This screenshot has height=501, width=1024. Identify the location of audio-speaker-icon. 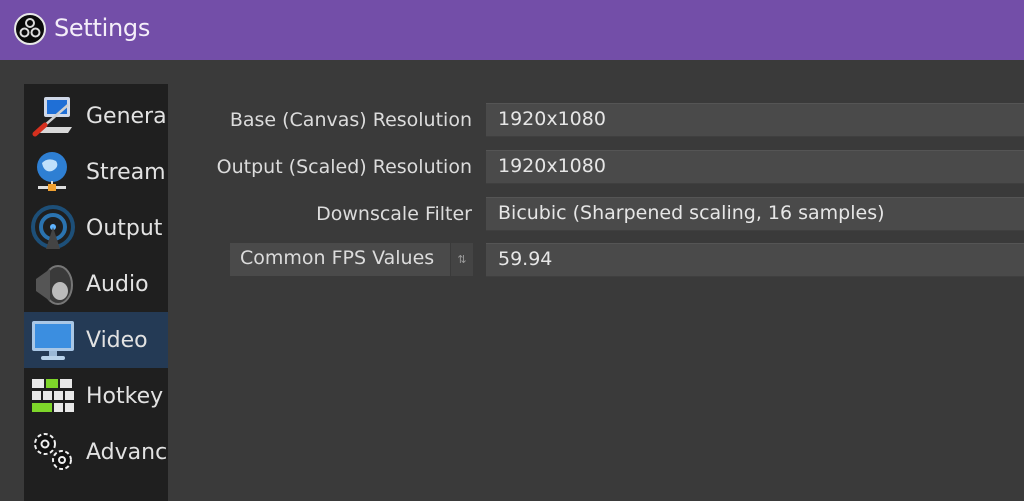
(54, 285).